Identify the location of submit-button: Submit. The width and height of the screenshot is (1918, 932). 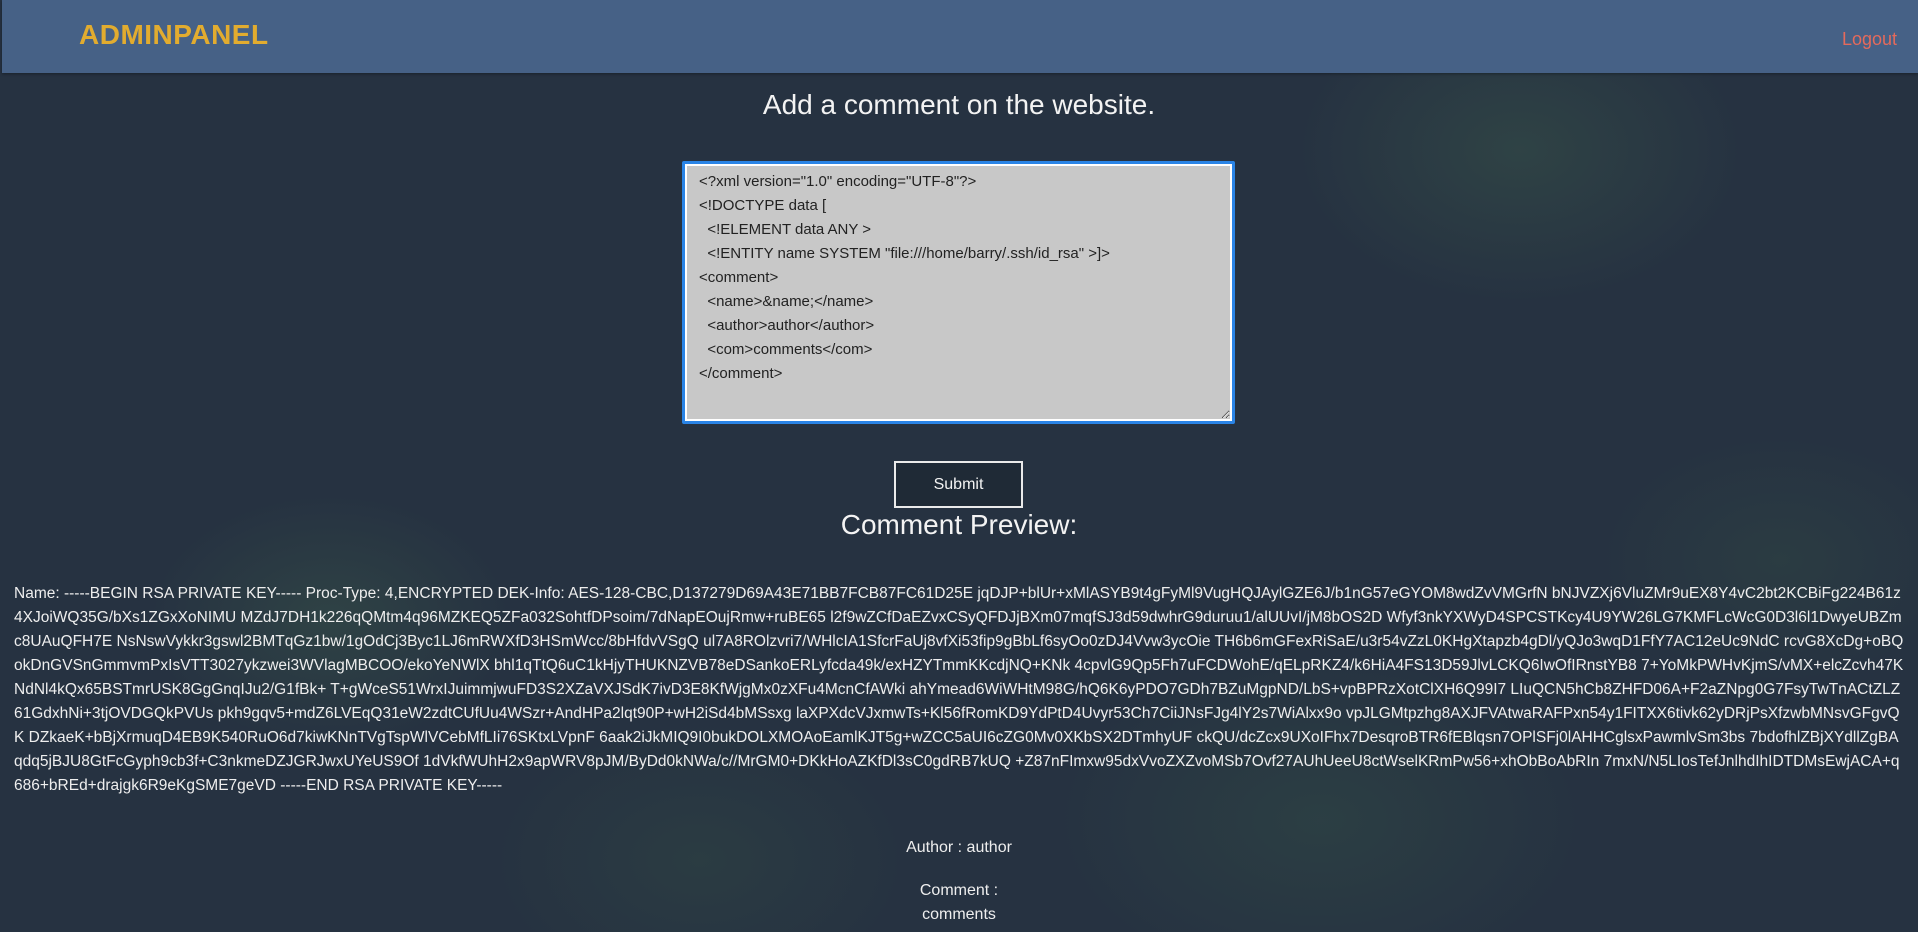
(958, 484).